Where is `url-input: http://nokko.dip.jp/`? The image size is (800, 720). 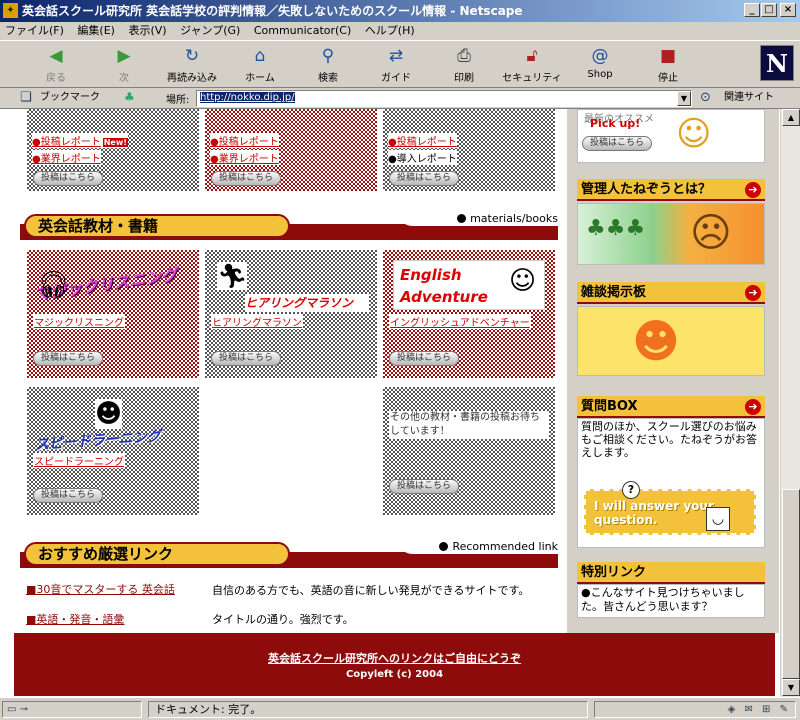
url-input: http://nokko.dip.jp/ is located at coordinates (444, 98).